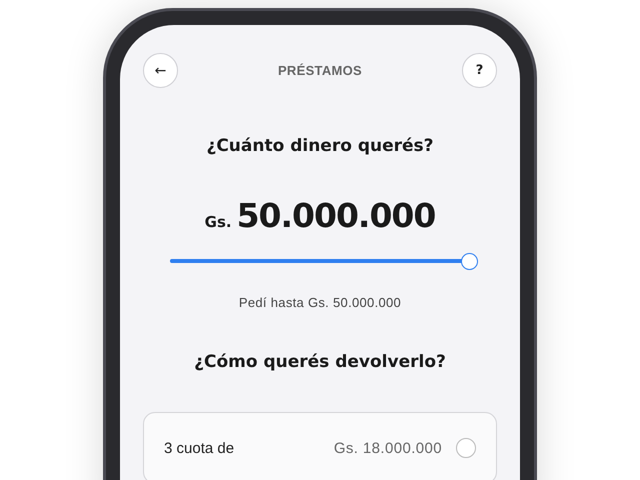 This screenshot has width=640, height=480. I want to click on limit-text: Pedí hasta Gs. 50.000.000, so click(320, 302).